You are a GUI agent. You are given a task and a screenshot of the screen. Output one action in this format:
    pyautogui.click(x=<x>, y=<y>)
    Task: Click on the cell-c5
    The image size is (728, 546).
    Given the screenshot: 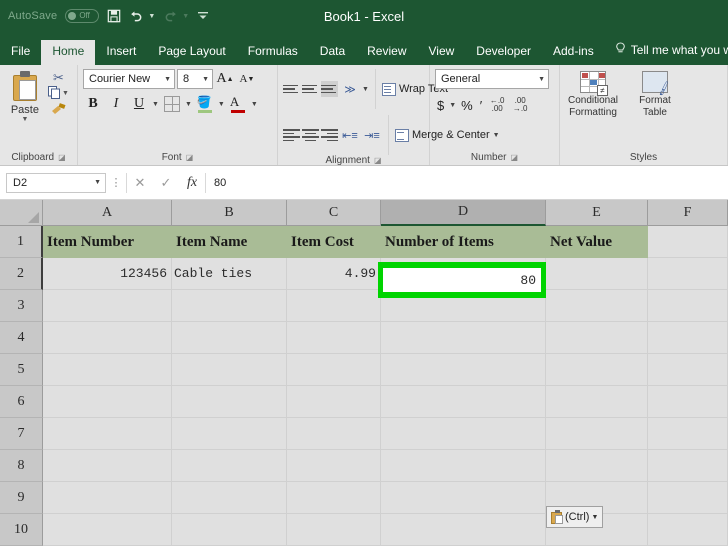 What is the action you would take?
    pyautogui.click(x=334, y=370)
    